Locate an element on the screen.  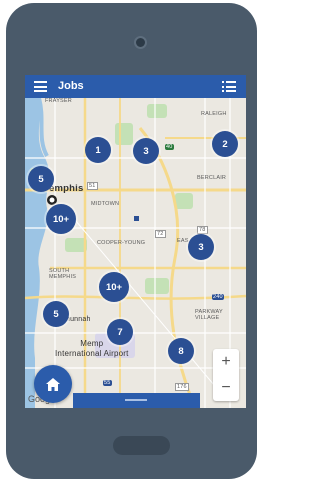
map-label-whitehaven: hunnah is located at coordinates (78, 319).